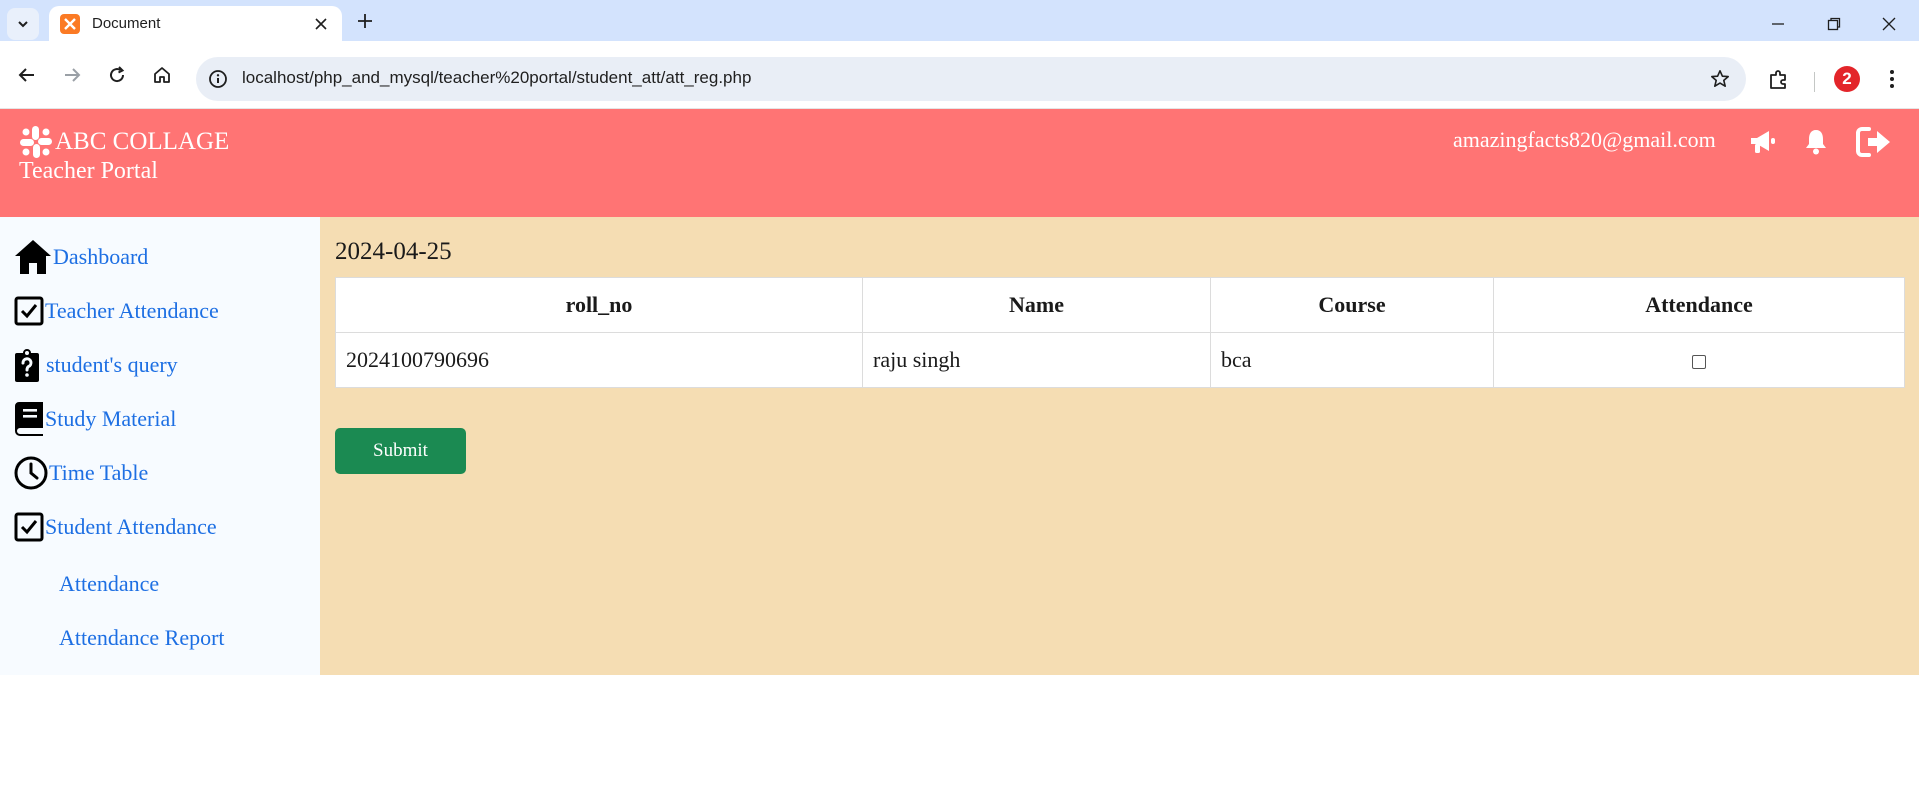  I want to click on home-button, so click(162, 75).